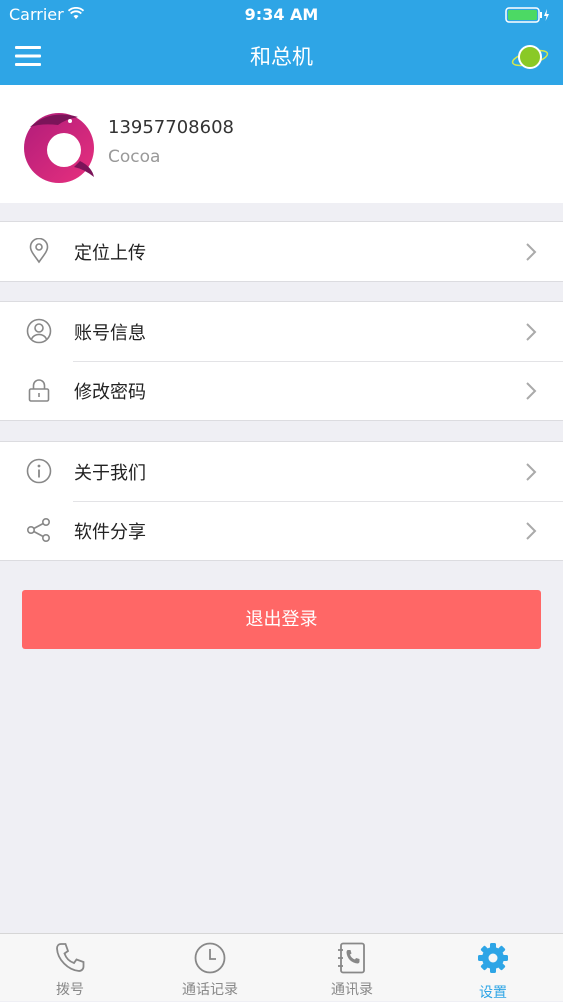 The image size is (563, 1002). What do you see at coordinates (134, 157) in the screenshot?
I see `profile-nickname: Cocoa` at bounding box center [134, 157].